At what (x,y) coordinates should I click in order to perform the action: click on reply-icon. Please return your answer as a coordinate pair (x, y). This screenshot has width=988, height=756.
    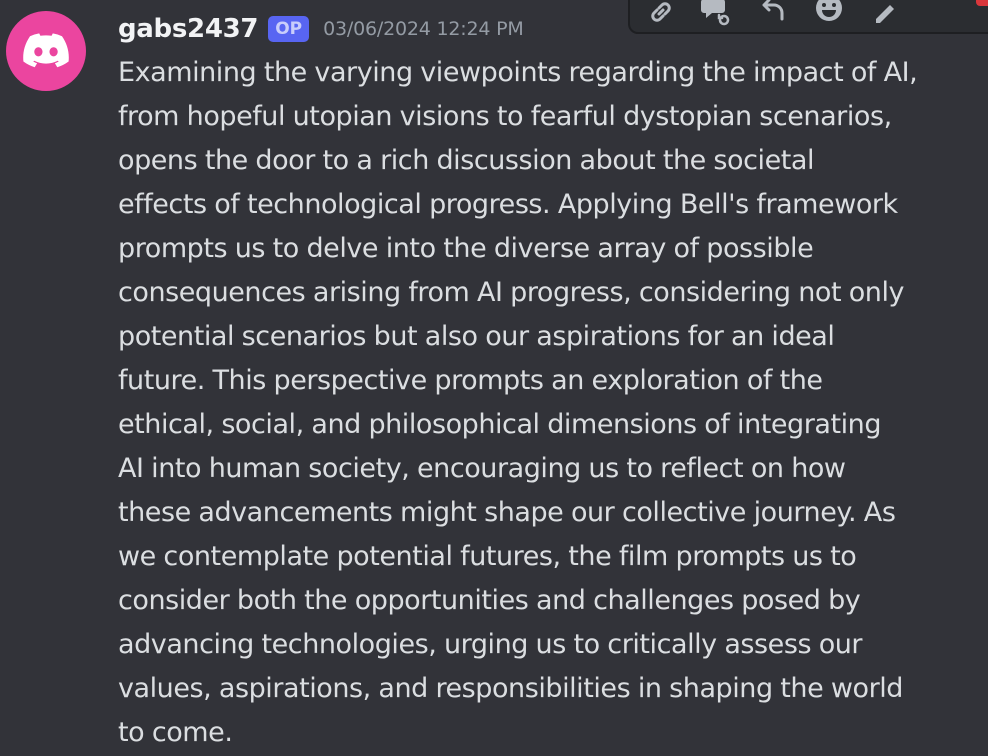
    Looking at the image, I should click on (773, 10).